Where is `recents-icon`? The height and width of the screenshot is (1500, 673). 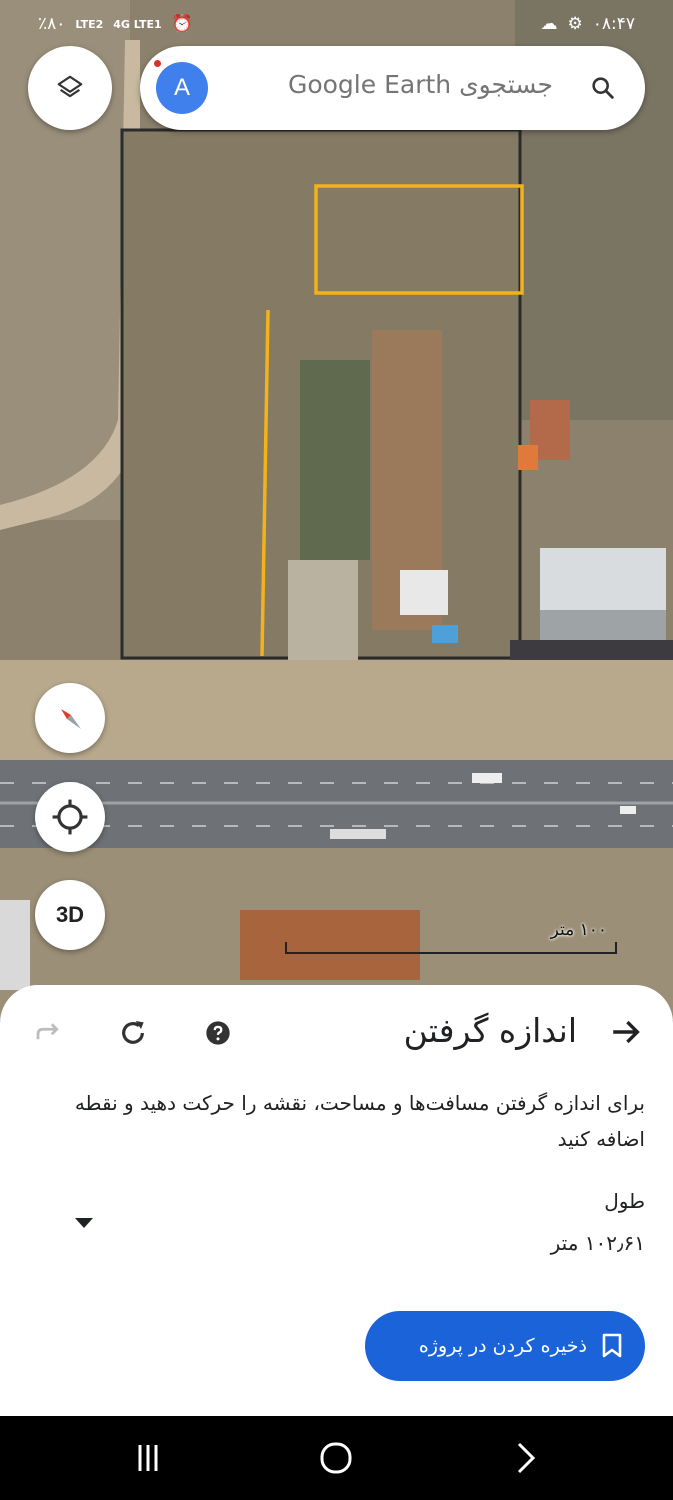
recents-icon is located at coordinates (148, 1458).